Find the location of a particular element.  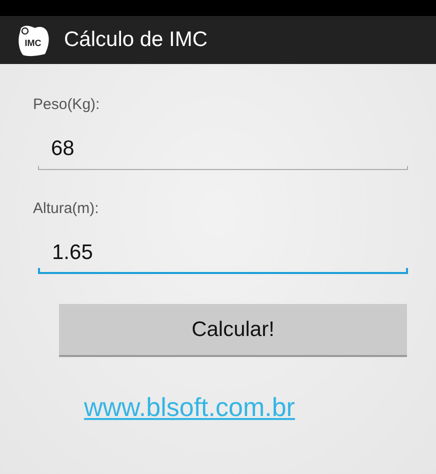

field-label: Peso(Kg): is located at coordinates (67, 105).